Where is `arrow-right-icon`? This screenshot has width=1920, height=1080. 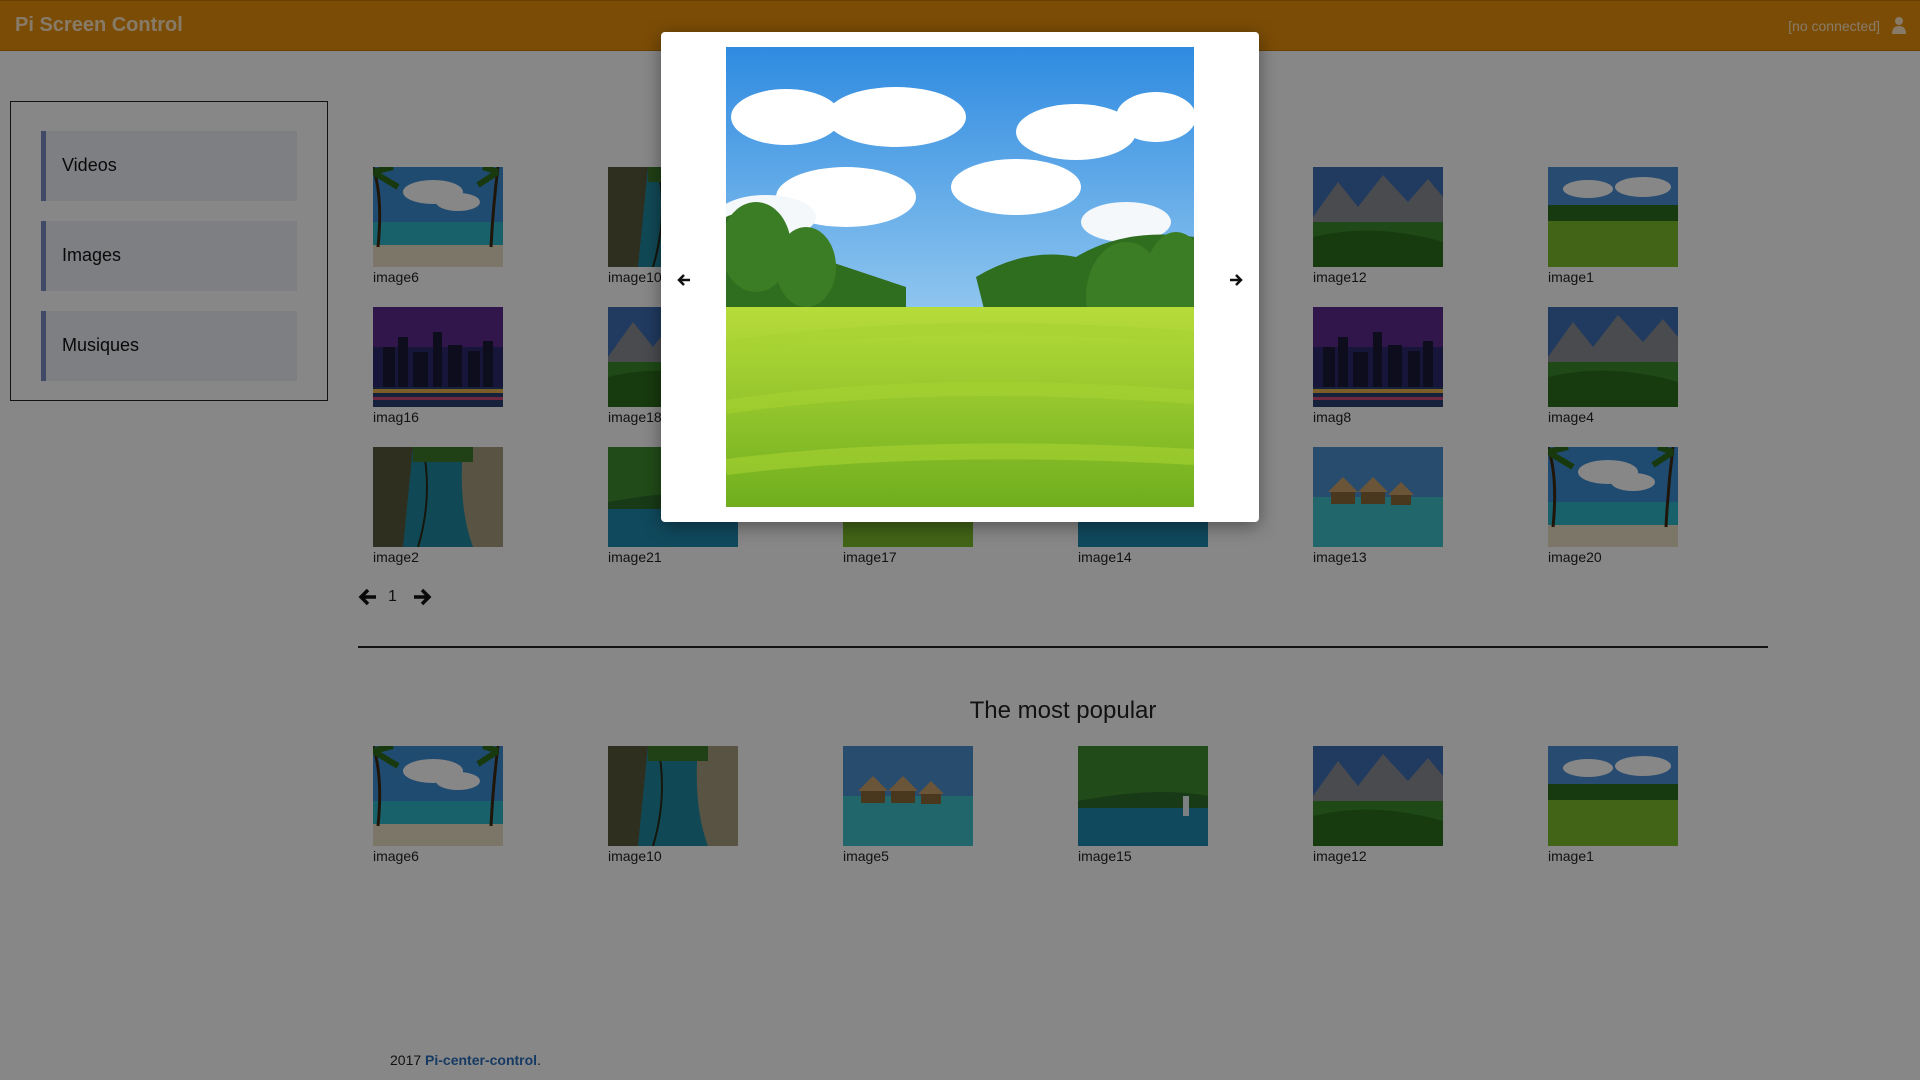 arrow-right-icon is located at coordinates (1236, 280).